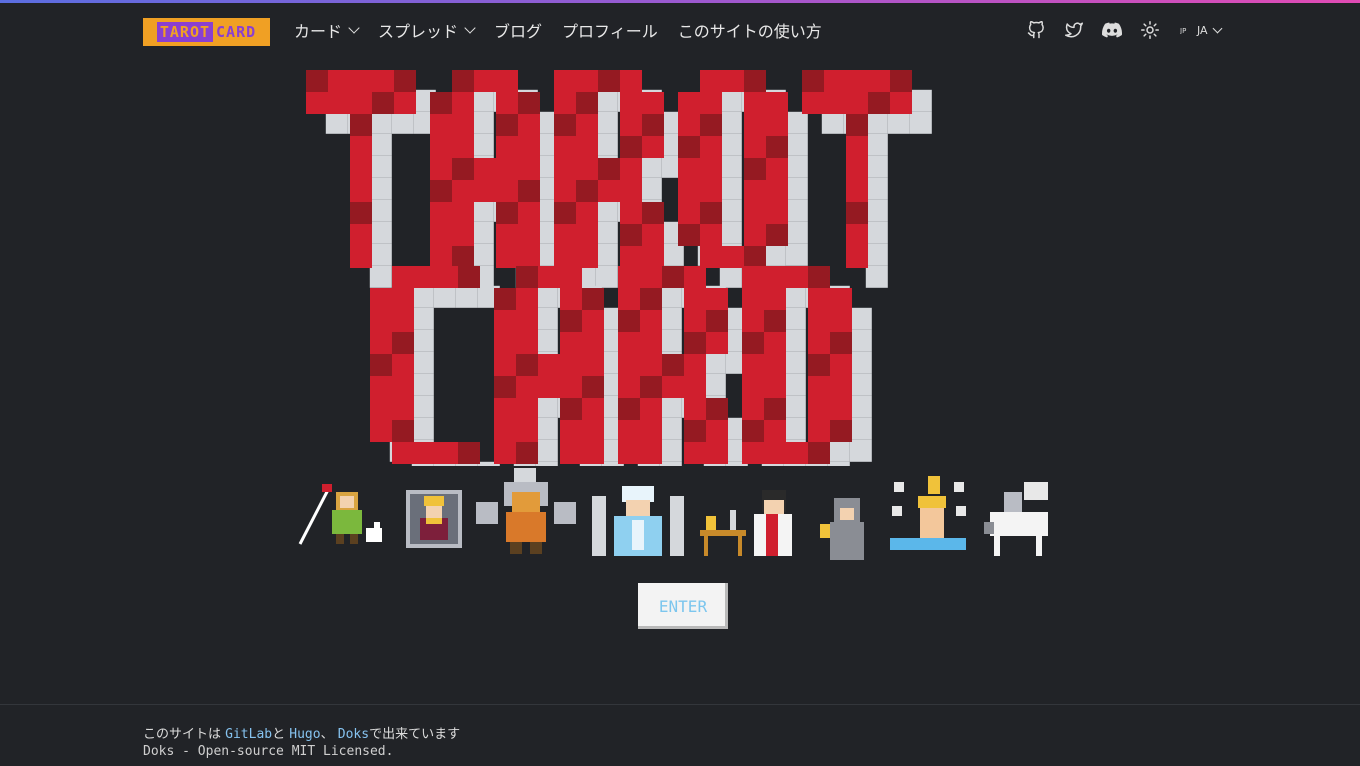 The image size is (1360, 766). I want to click on hermit-sprite, so click(842, 529).